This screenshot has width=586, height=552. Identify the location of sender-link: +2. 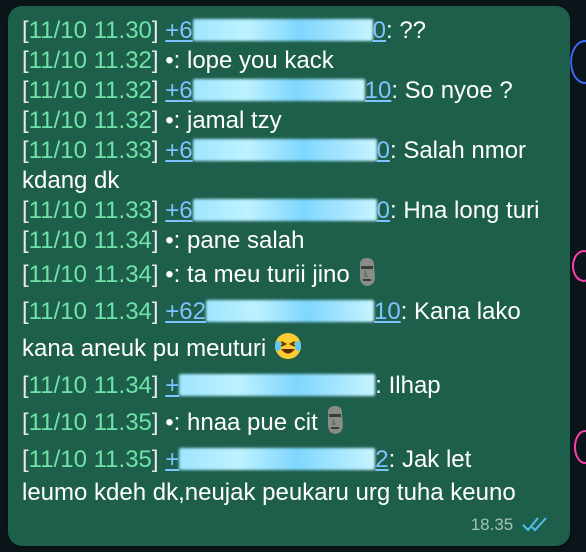
(276, 459).